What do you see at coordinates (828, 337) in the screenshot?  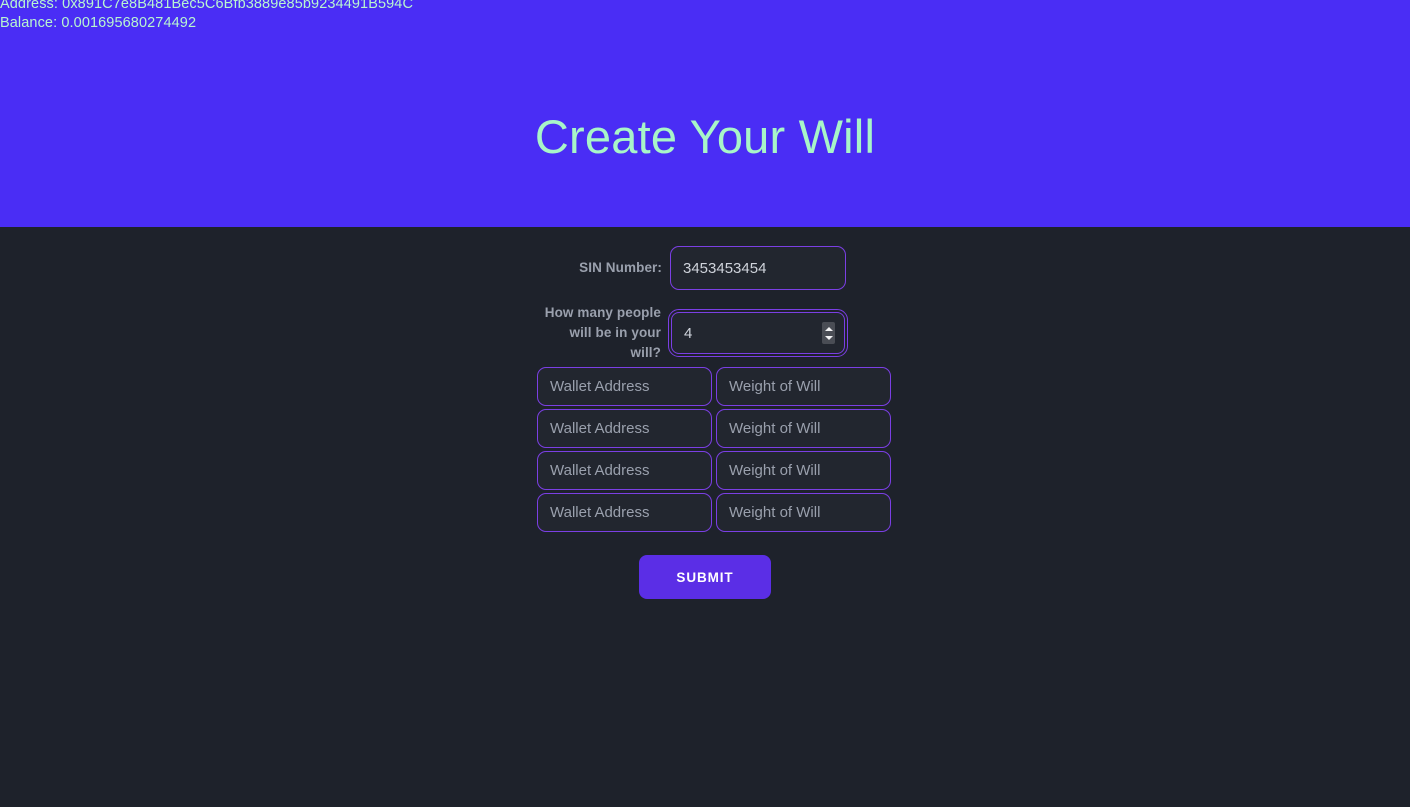 I see `triangle-down-icon` at bounding box center [828, 337].